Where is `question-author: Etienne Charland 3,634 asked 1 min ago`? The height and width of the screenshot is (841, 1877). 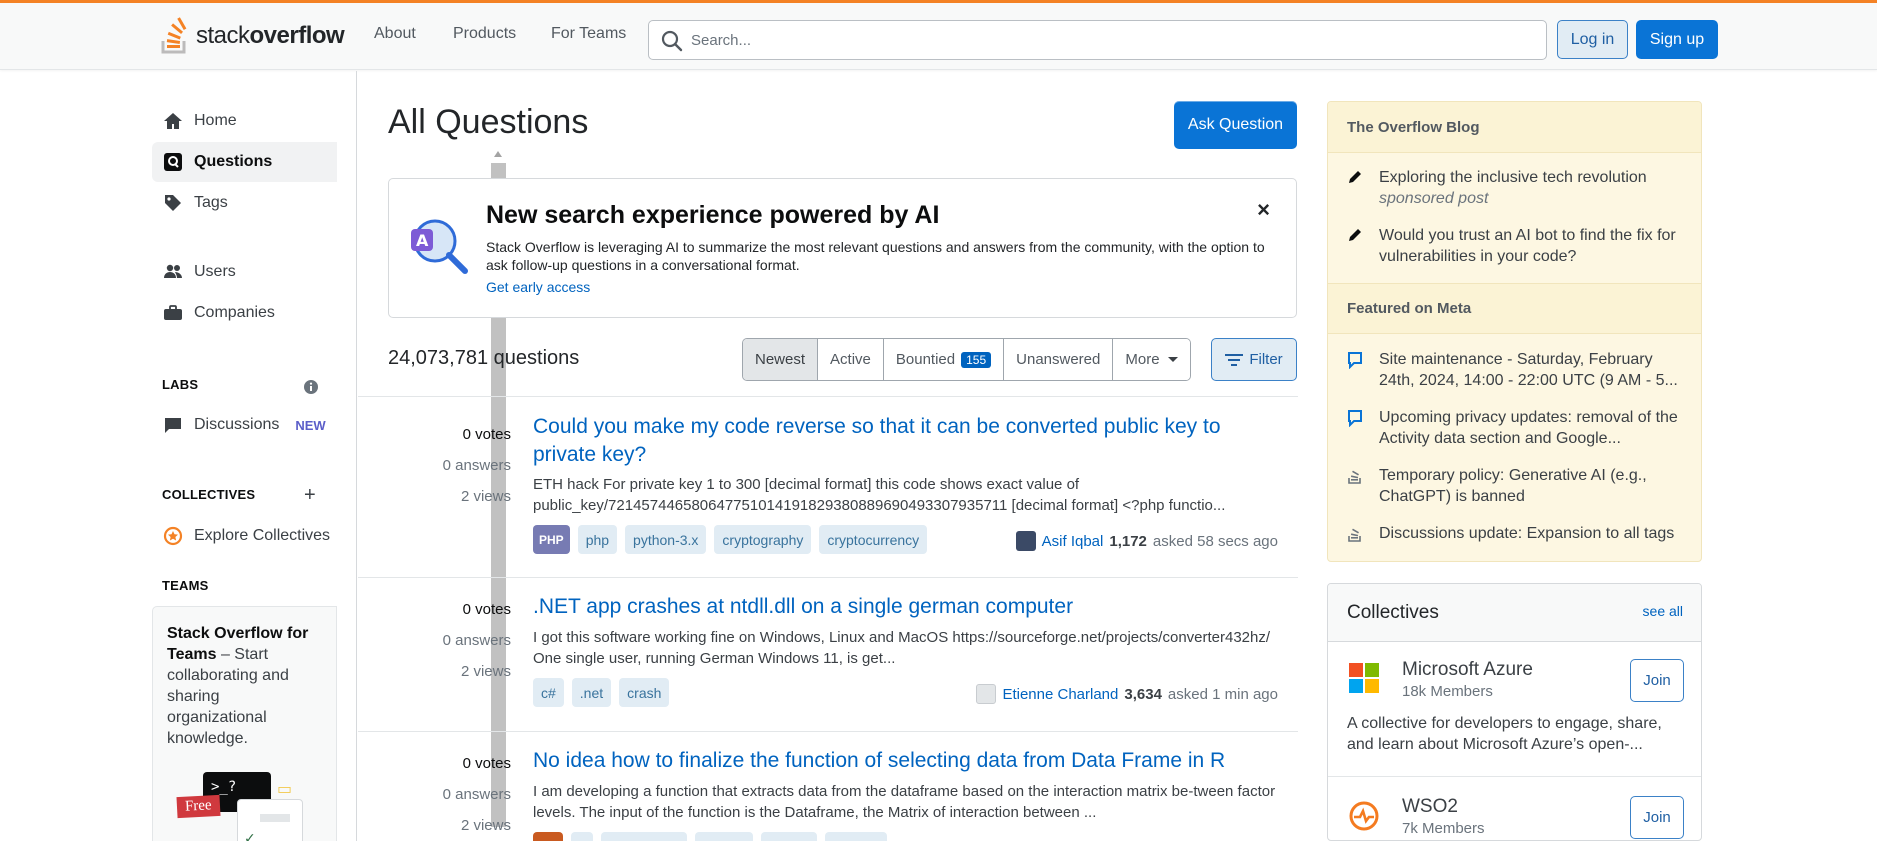 question-author: Etienne Charland 3,634 asked 1 min ago is located at coordinates (1127, 694).